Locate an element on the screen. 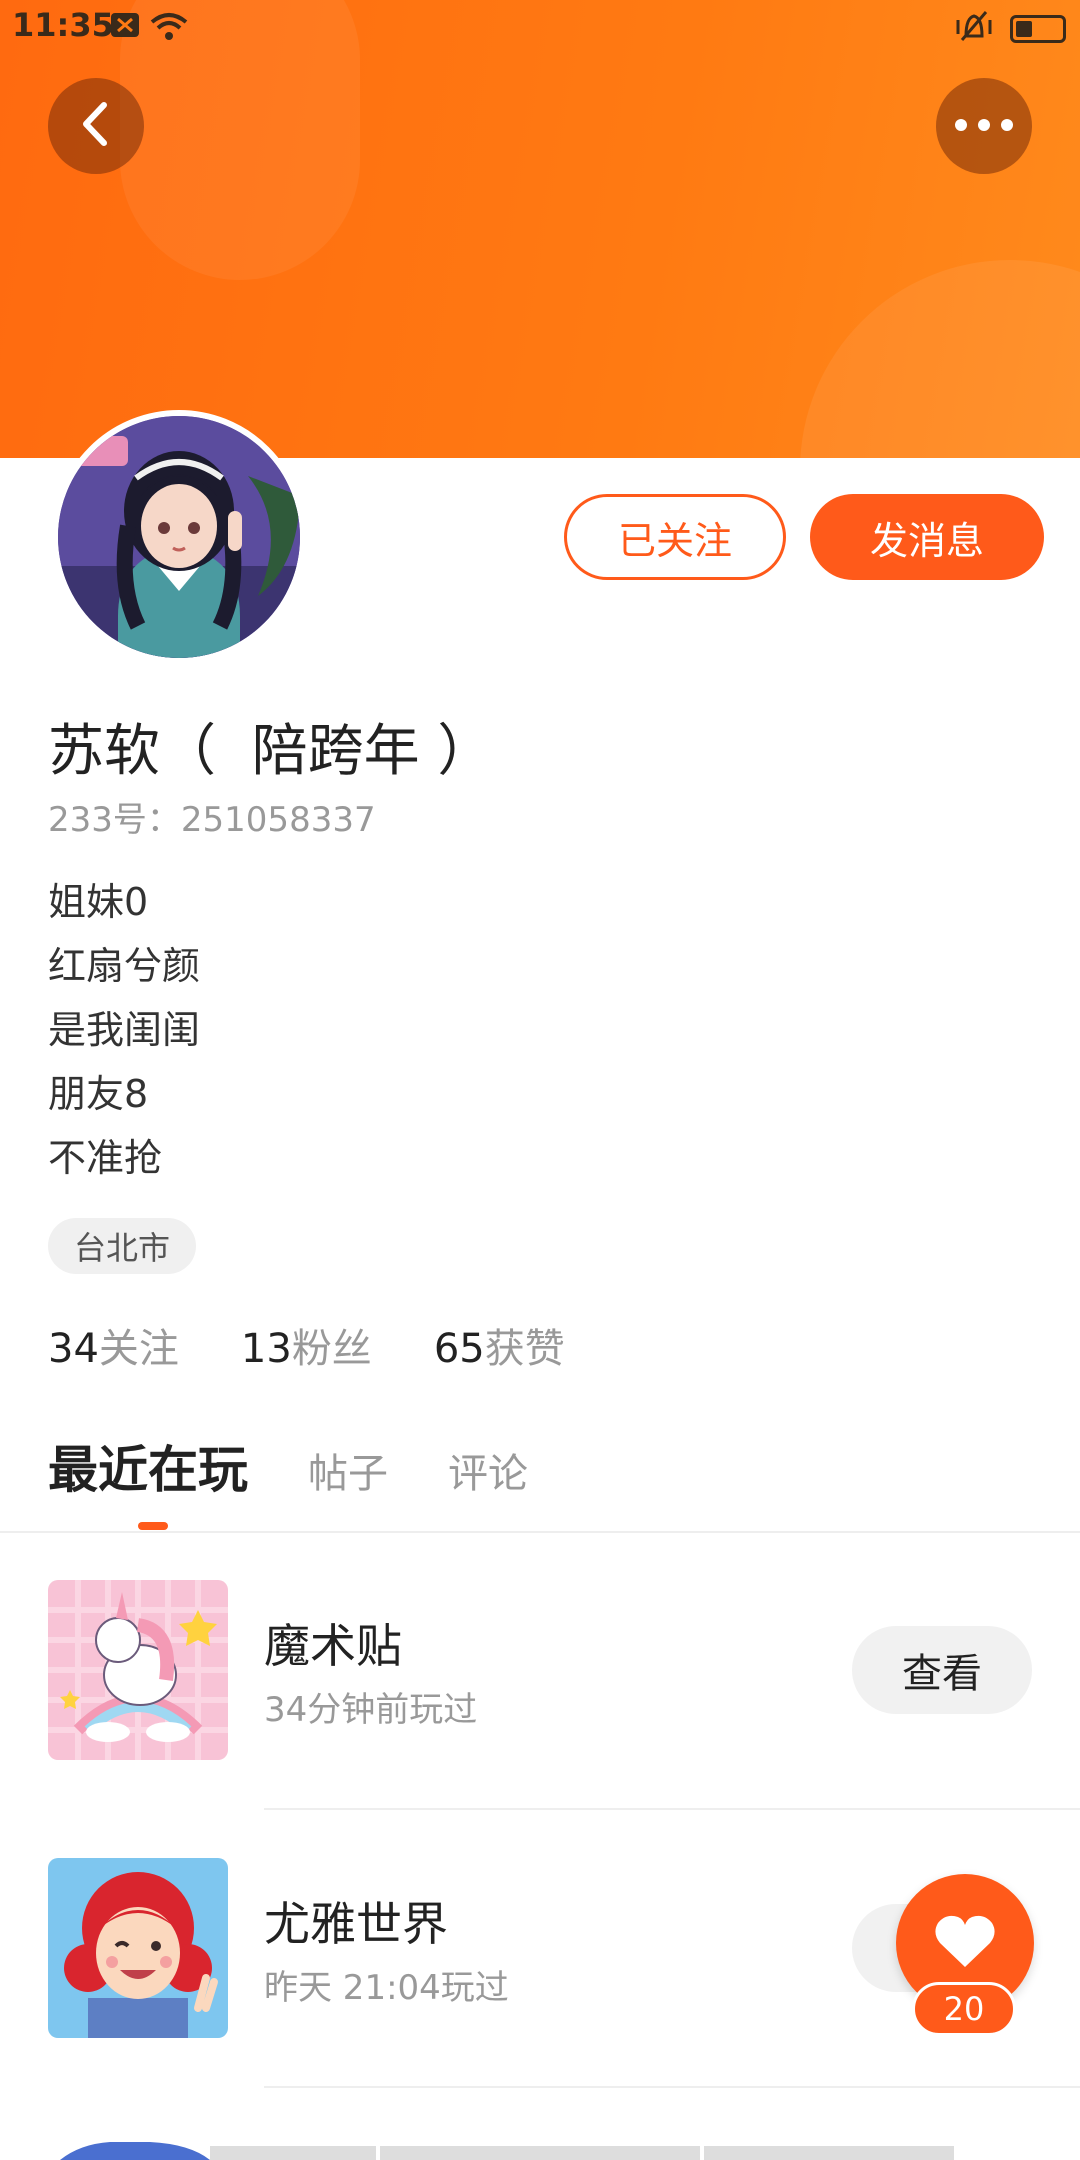 The height and width of the screenshot is (2160, 1080). location-badge: 台北市 is located at coordinates (122, 1246).